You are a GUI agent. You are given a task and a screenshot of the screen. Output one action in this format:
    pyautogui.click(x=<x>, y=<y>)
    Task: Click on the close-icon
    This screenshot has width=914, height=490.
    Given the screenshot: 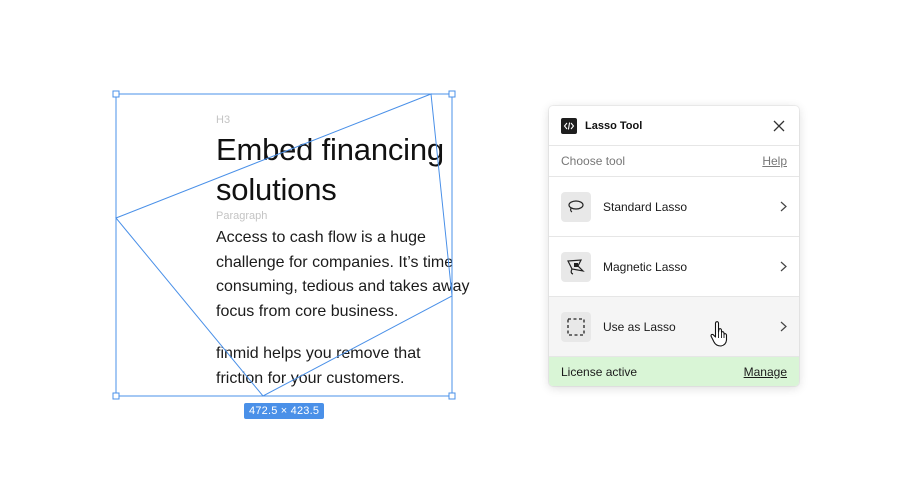 What is the action you would take?
    pyautogui.click(x=779, y=125)
    